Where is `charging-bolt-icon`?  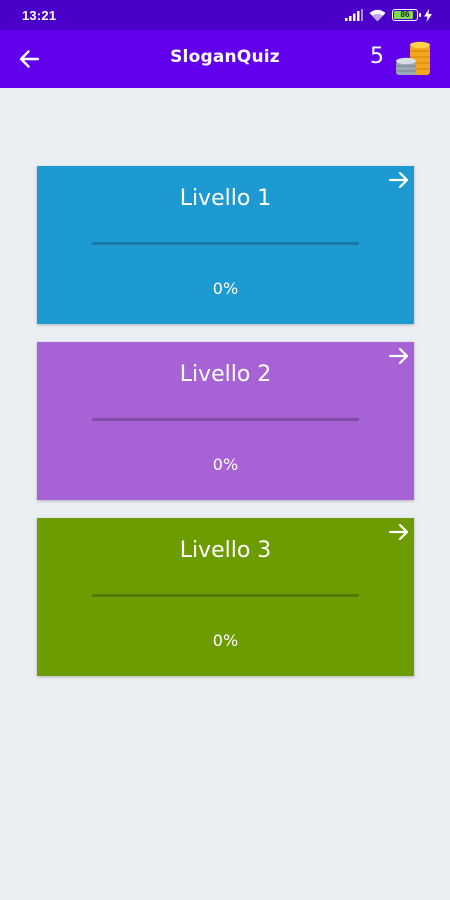 charging-bolt-icon is located at coordinates (428, 15).